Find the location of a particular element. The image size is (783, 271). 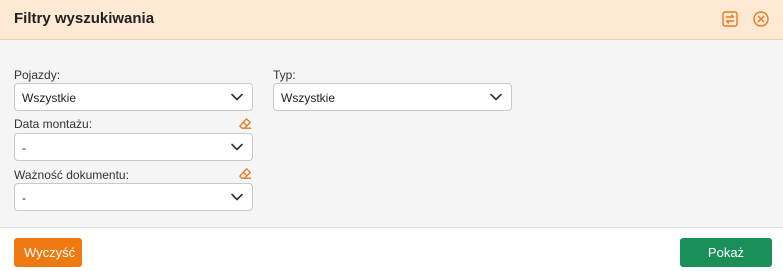

document-validity-select: - is located at coordinates (133, 197).